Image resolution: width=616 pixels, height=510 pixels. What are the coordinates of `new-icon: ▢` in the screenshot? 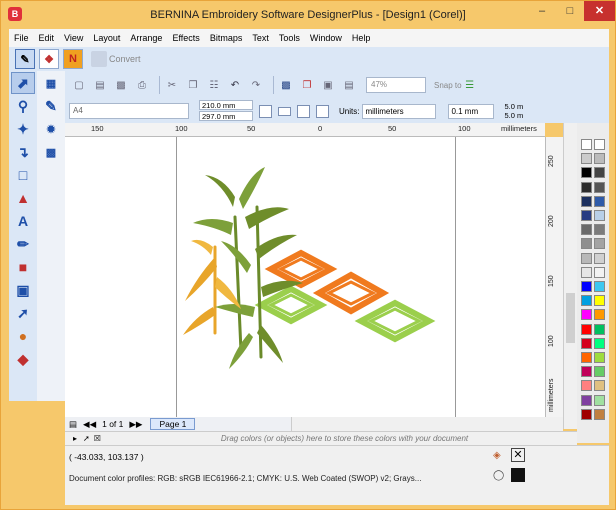 It's located at (79, 85).